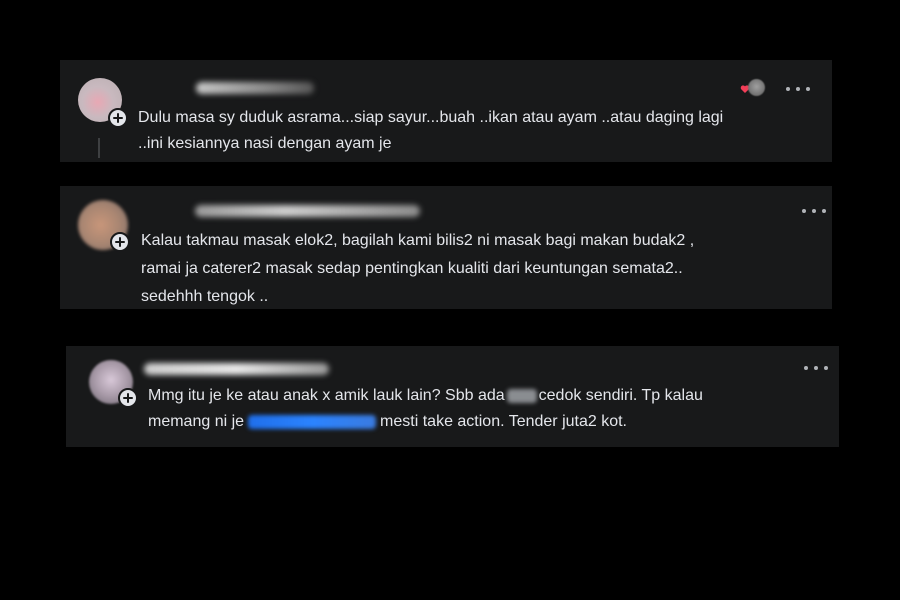 This screenshot has height=600, width=900. Describe the element at coordinates (196, 421) in the screenshot. I see `comment-segment: memang ni je` at that location.